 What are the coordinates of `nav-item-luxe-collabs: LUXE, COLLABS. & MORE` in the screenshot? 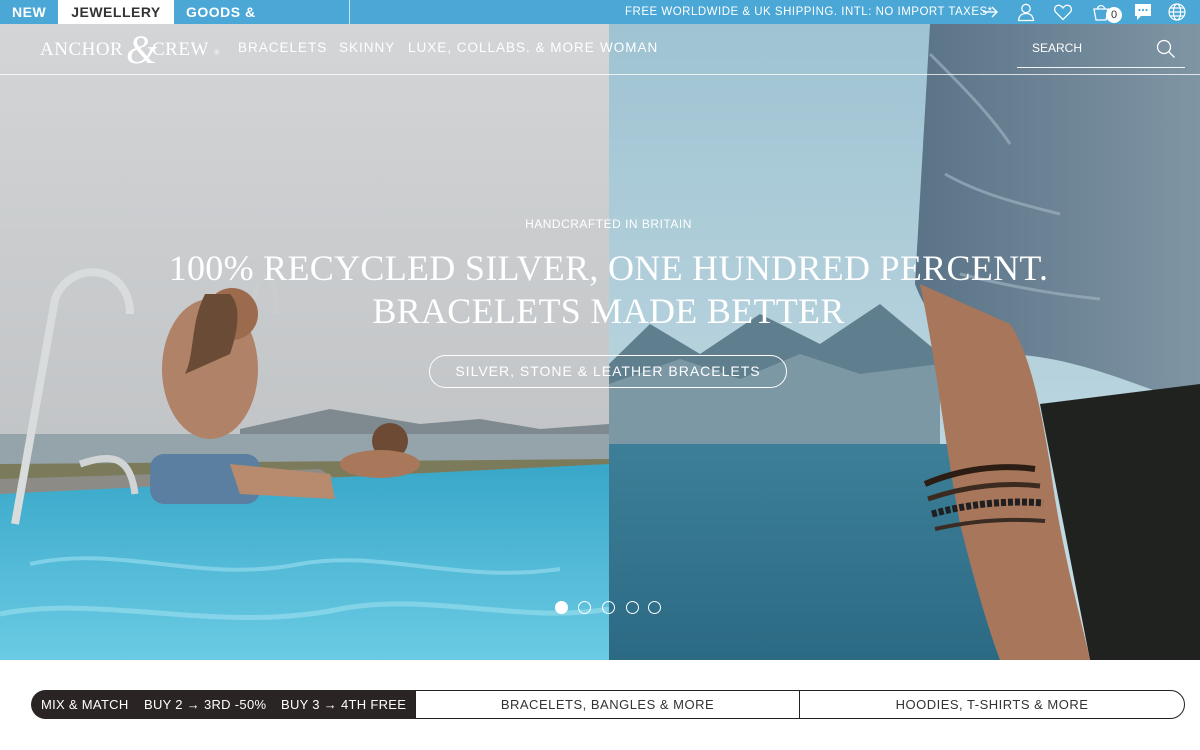 It's located at (501, 47).